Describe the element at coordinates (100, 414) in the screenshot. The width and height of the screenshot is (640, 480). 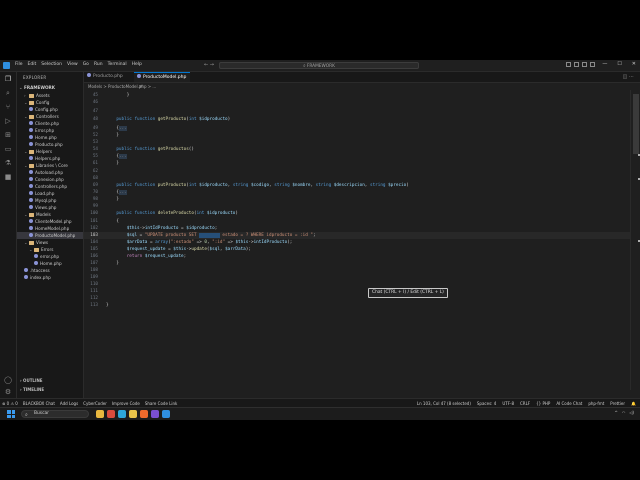
I see `file-explorer-icon` at that location.